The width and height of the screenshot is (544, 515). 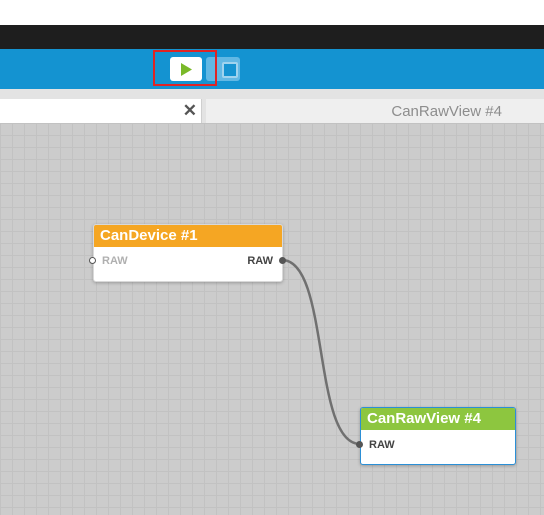 I want to click on toolbar, so click(x=272, y=69).